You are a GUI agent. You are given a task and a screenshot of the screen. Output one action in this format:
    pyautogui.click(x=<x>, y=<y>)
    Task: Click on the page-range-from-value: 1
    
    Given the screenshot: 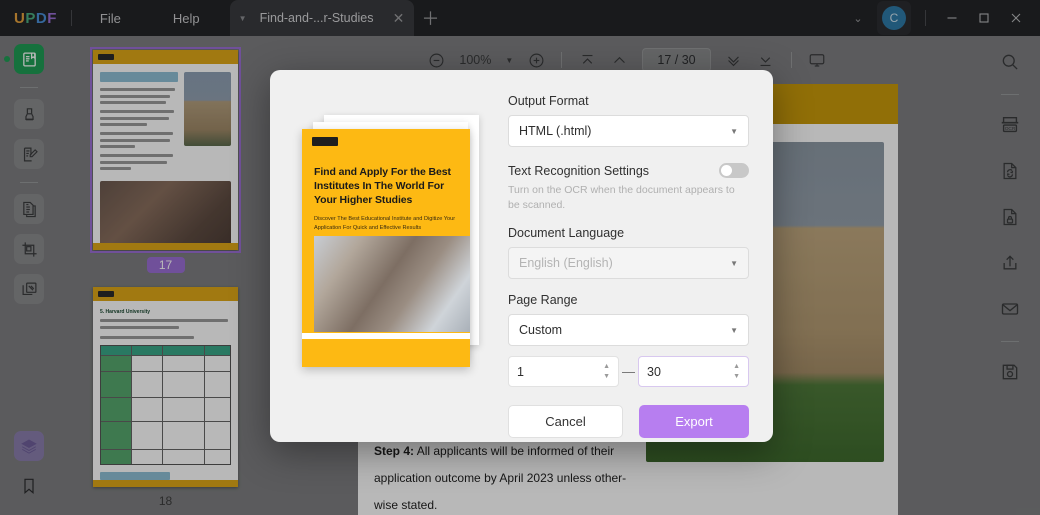 What is the action you would take?
    pyautogui.click(x=520, y=371)
    